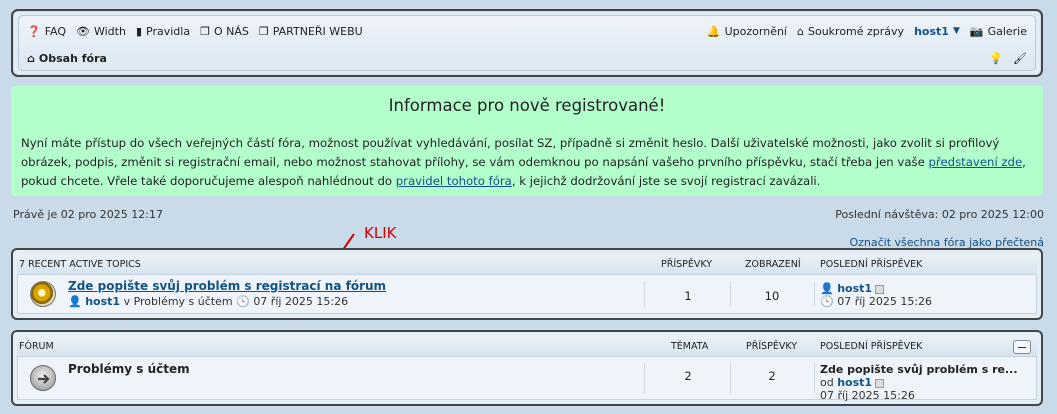 The image size is (1057, 414). What do you see at coordinates (224, 31) in the screenshot?
I see `about-link: ❐ O NÁS` at bounding box center [224, 31].